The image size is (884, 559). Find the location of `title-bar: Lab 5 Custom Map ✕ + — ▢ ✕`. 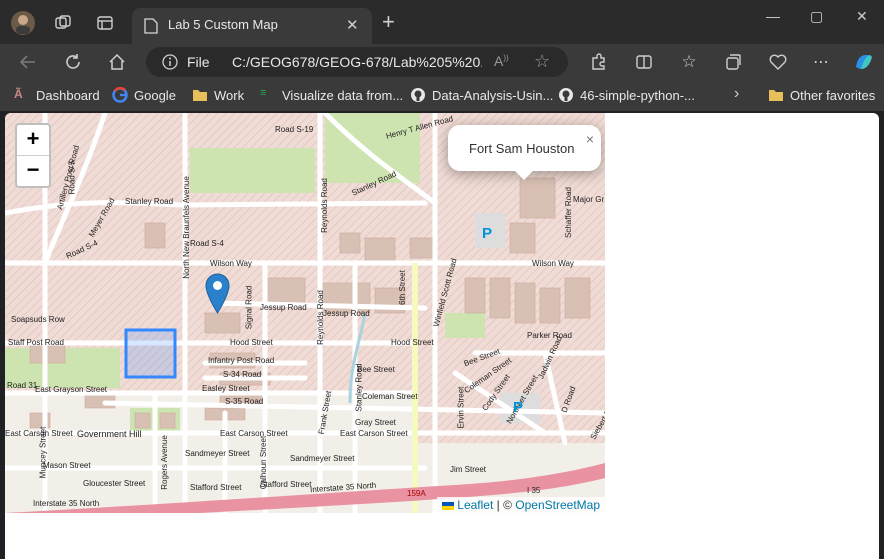

title-bar: Lab 5 Custom Map ✕ + — ▢ ✕ is located at coordinates (442, 22).